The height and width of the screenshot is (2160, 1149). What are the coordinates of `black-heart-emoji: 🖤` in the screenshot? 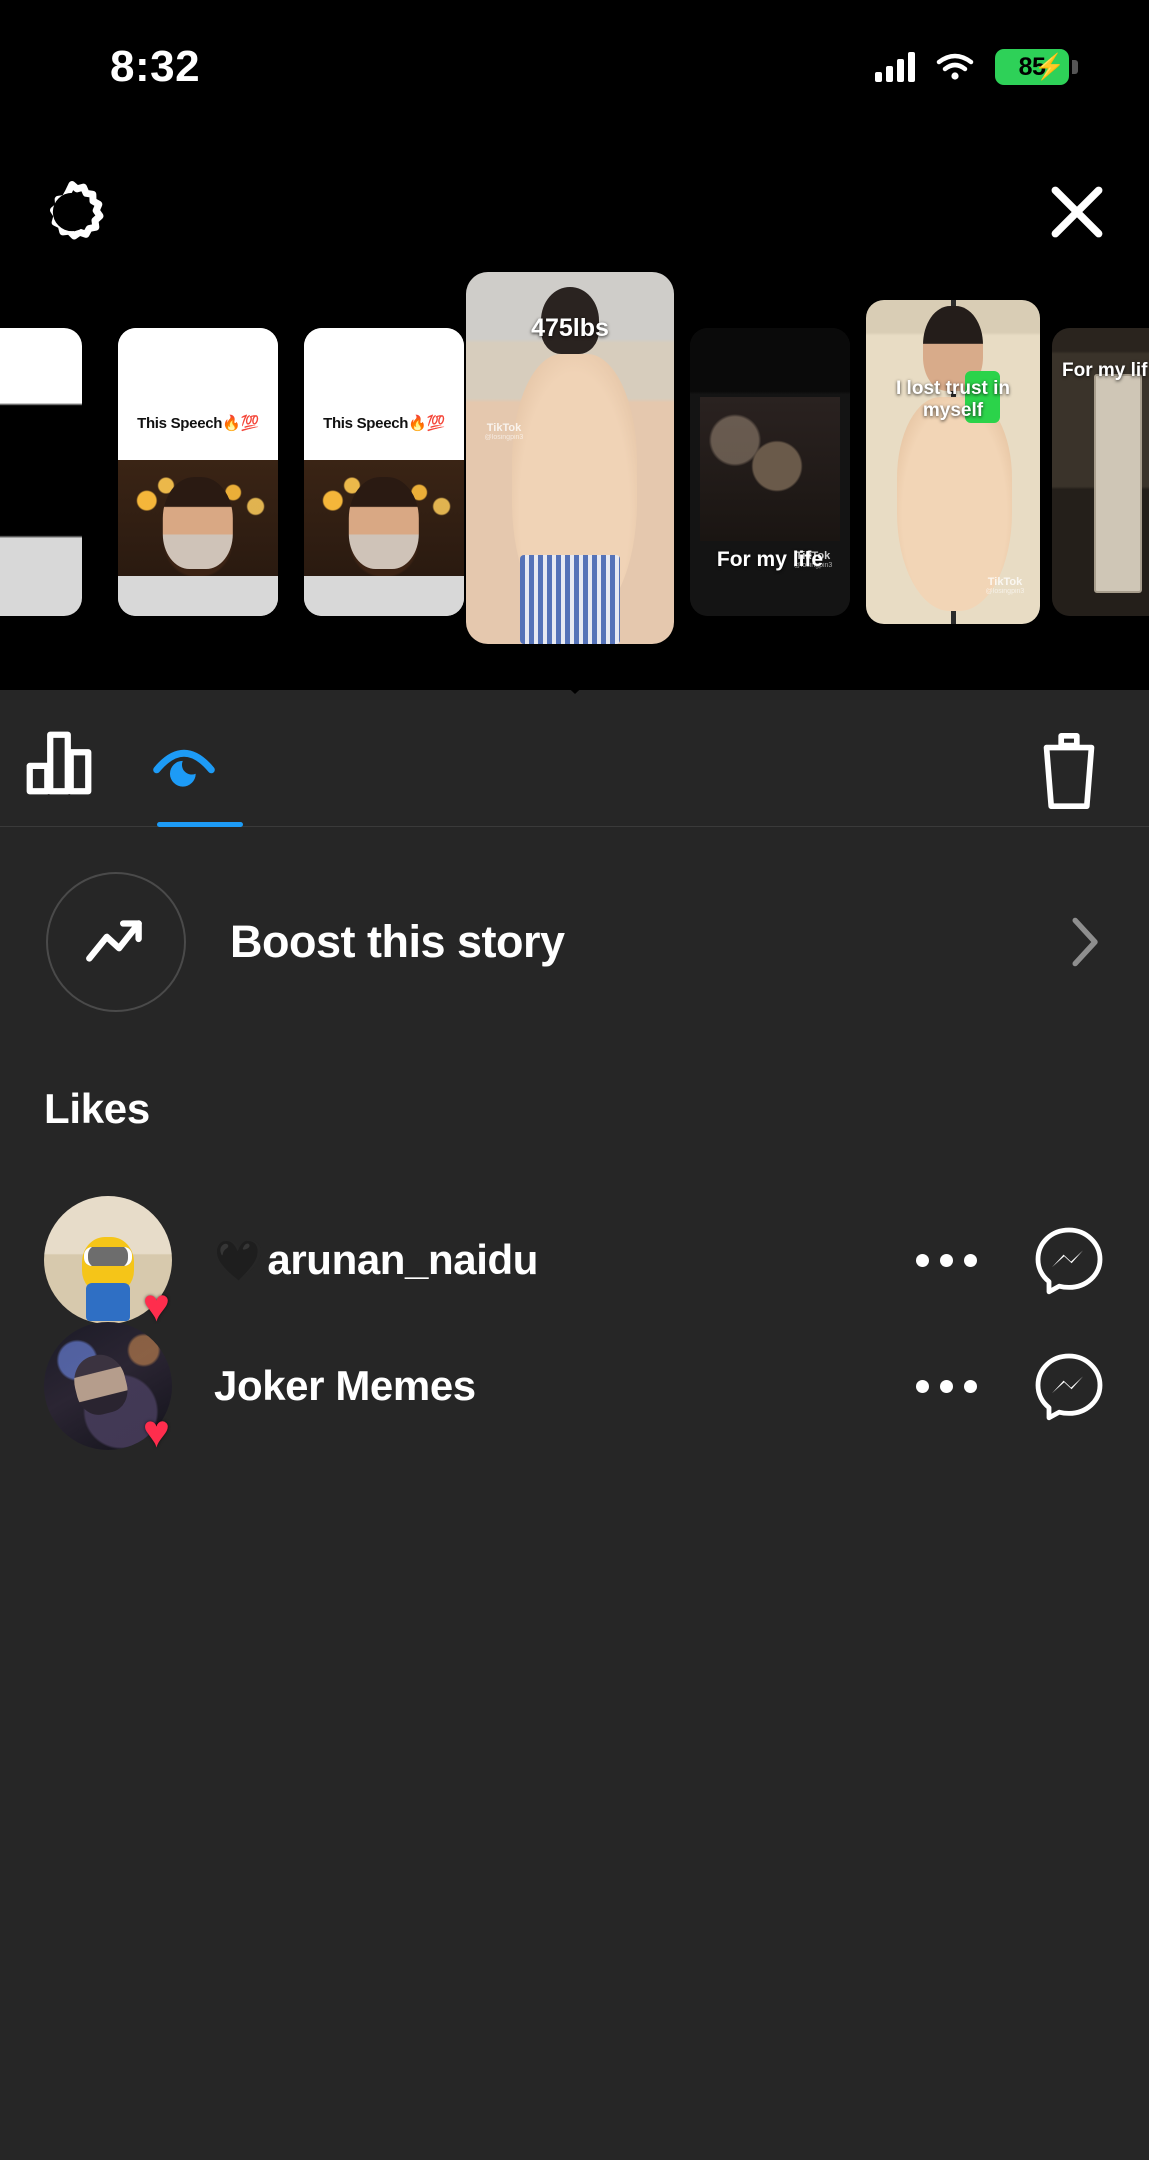 It's located at (239, 1260).